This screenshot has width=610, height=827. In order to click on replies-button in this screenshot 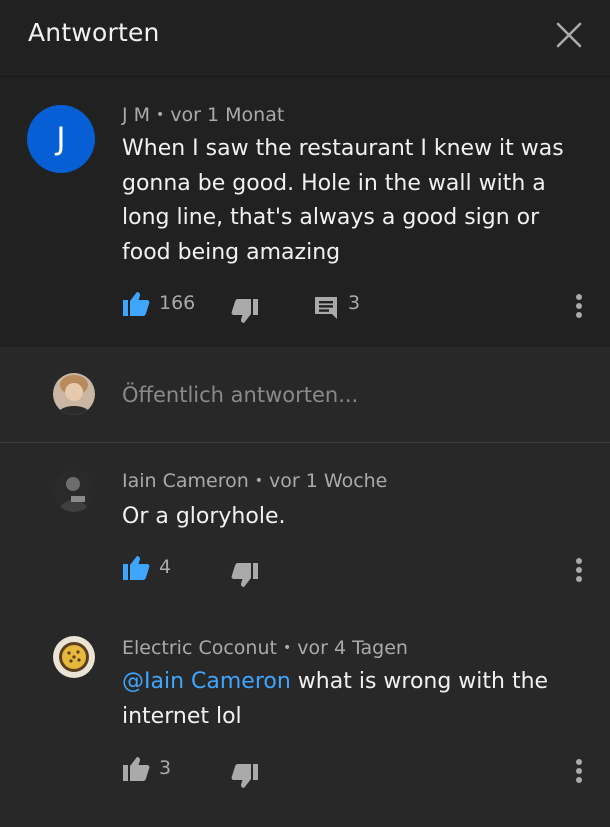, I will do `click(326, 309)`.